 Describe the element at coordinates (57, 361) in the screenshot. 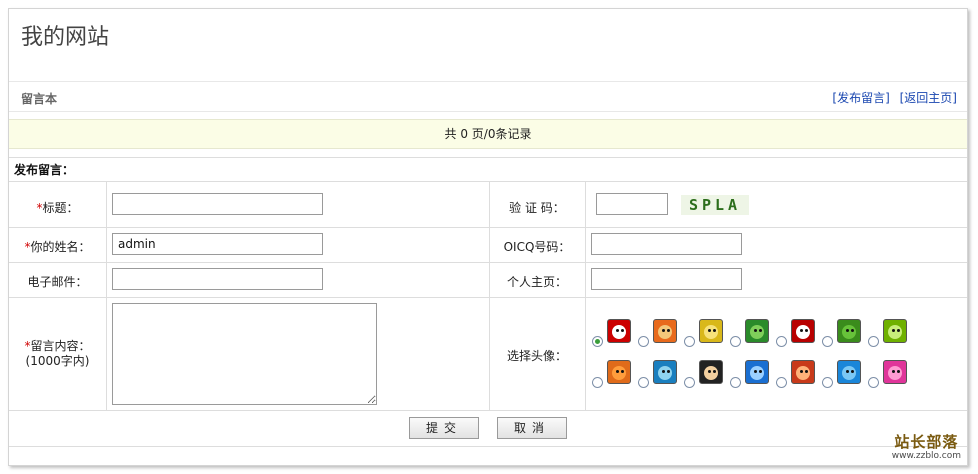

I see `content-limit-note: (1000字内)` at that location.